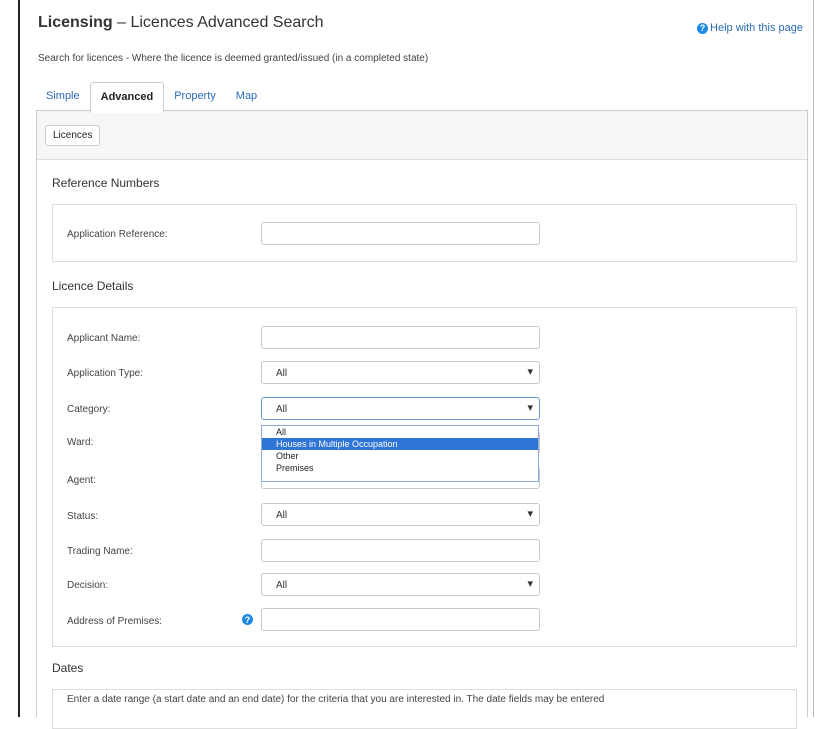 This screenshot has height=729, width=816. Describe the element at coordinates (400, 432) in the screenshot. I see `category-option-all: All` at that location.